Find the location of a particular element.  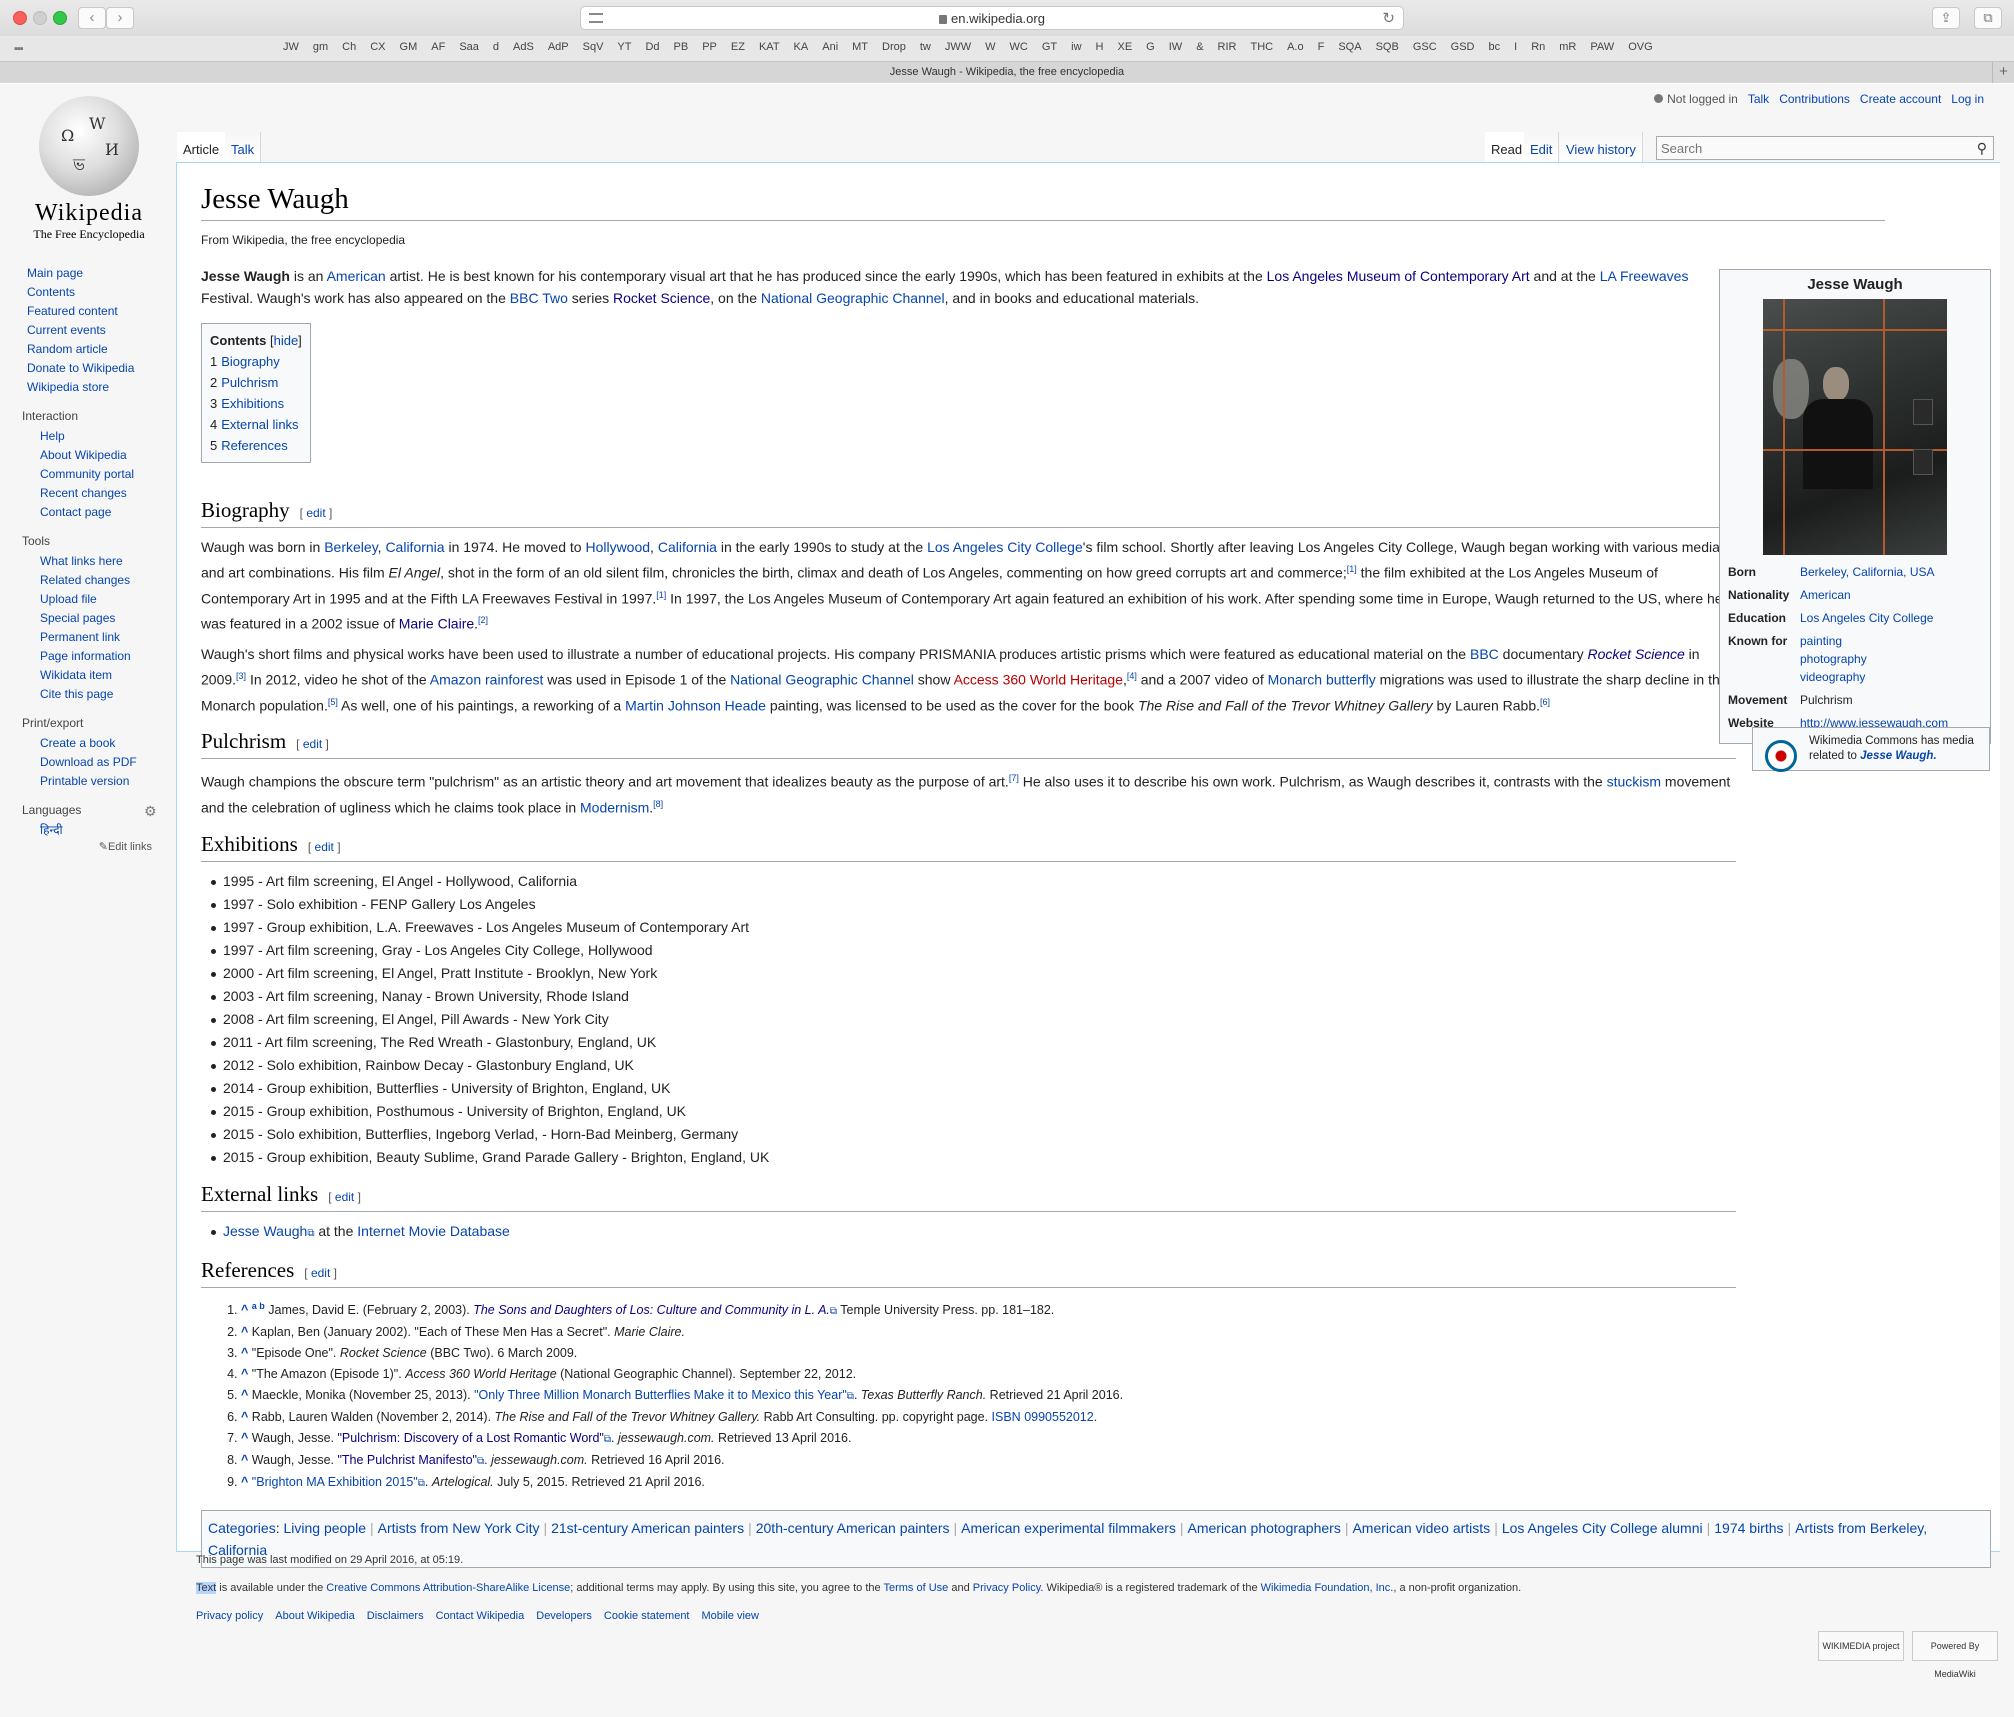

bookmark-item: Dd is located at coordinates (652, 47).